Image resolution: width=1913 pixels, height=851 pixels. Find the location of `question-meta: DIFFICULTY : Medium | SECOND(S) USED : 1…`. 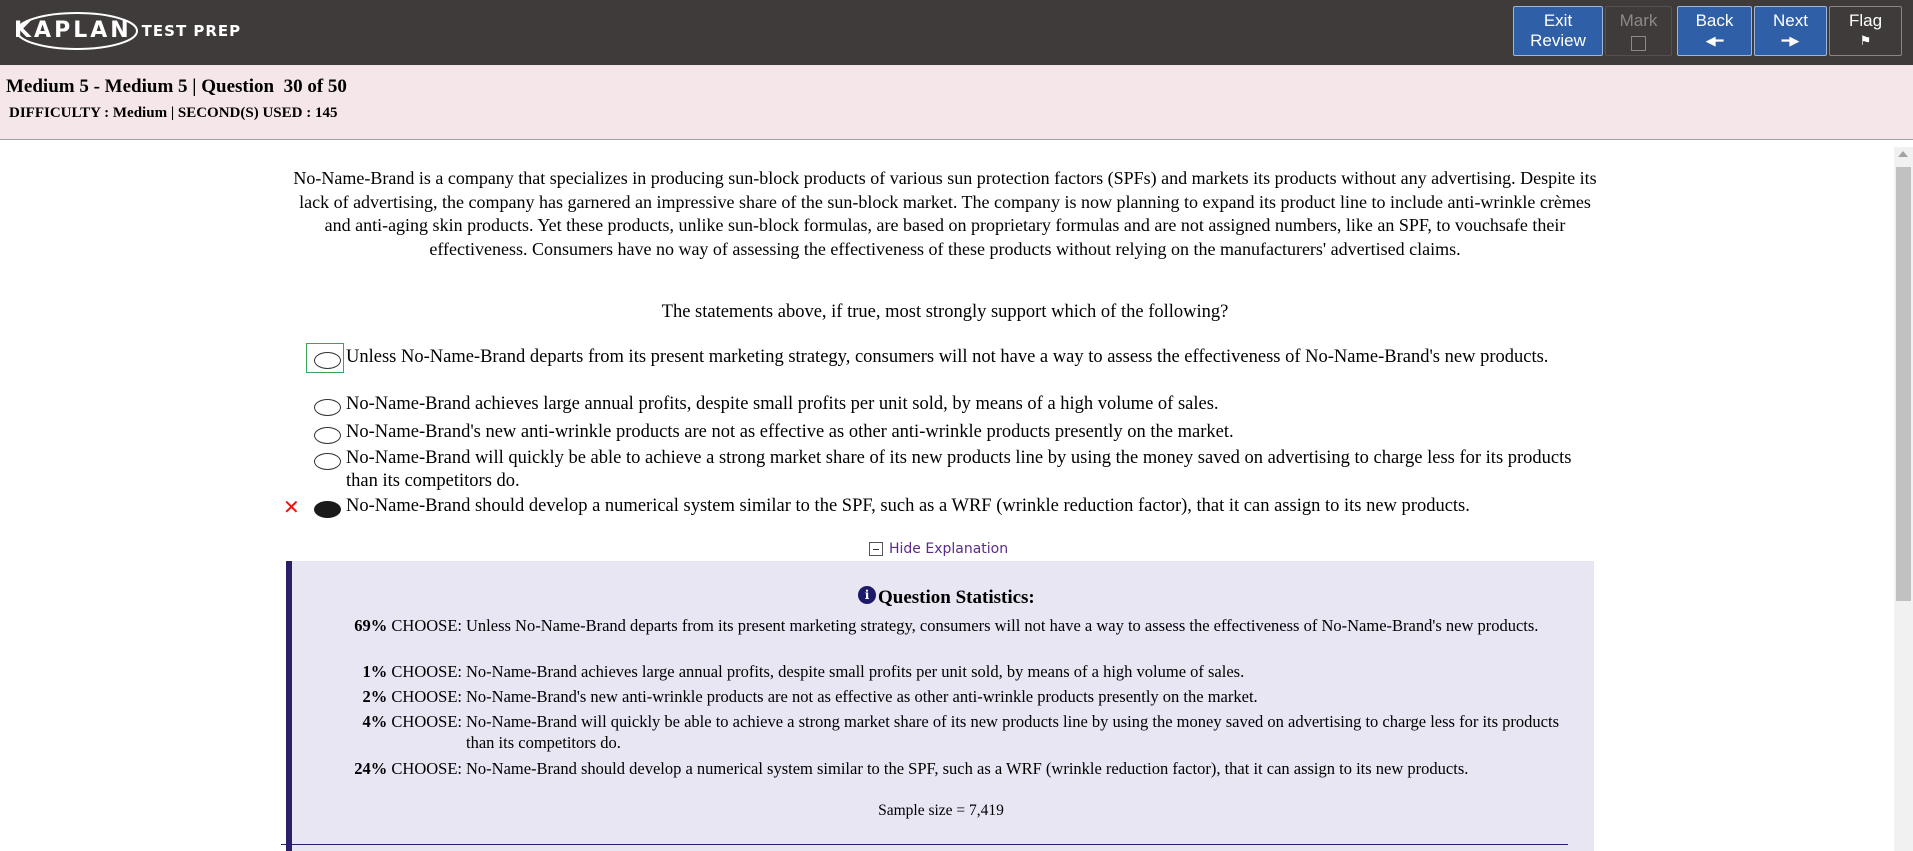

question-meta: DIFFICULTY : Medium | SECOND(S) USED : 1… is located at coordinates (173, 113).